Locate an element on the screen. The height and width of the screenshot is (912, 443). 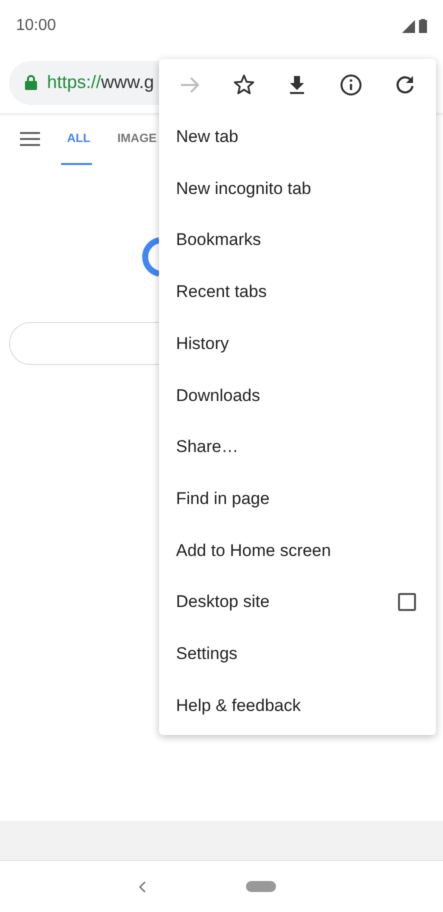
menu-item: History is located at coordinates (202, 343).